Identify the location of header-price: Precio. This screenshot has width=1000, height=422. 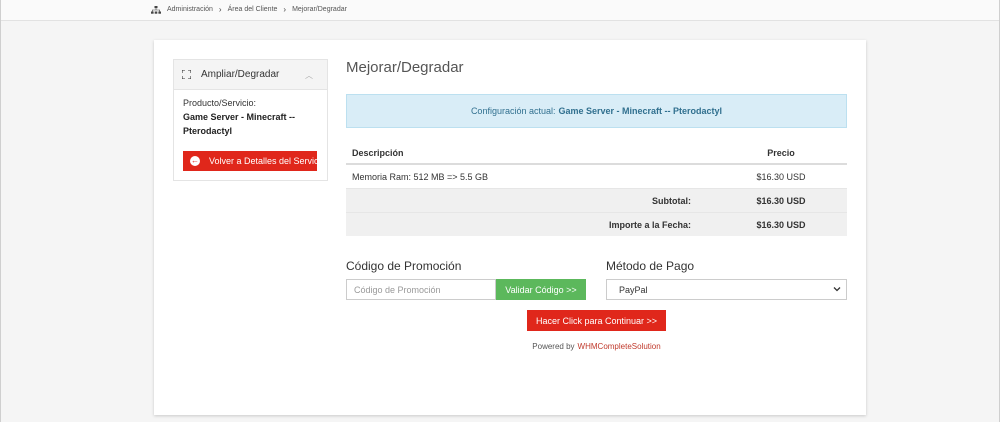
(781, 154).